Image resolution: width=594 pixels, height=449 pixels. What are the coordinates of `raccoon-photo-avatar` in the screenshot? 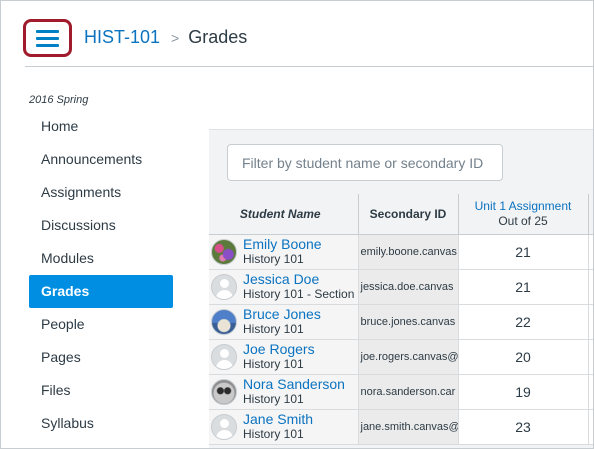 It's located at (224, 391).